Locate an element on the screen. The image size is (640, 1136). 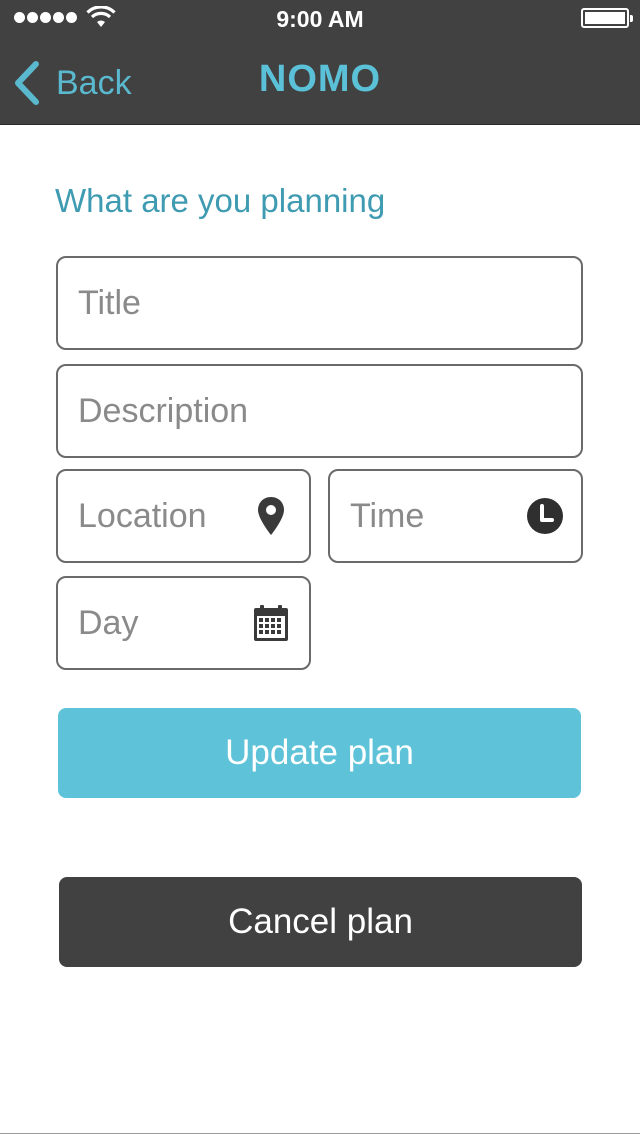
description-input is located at coordinates (319, 411).